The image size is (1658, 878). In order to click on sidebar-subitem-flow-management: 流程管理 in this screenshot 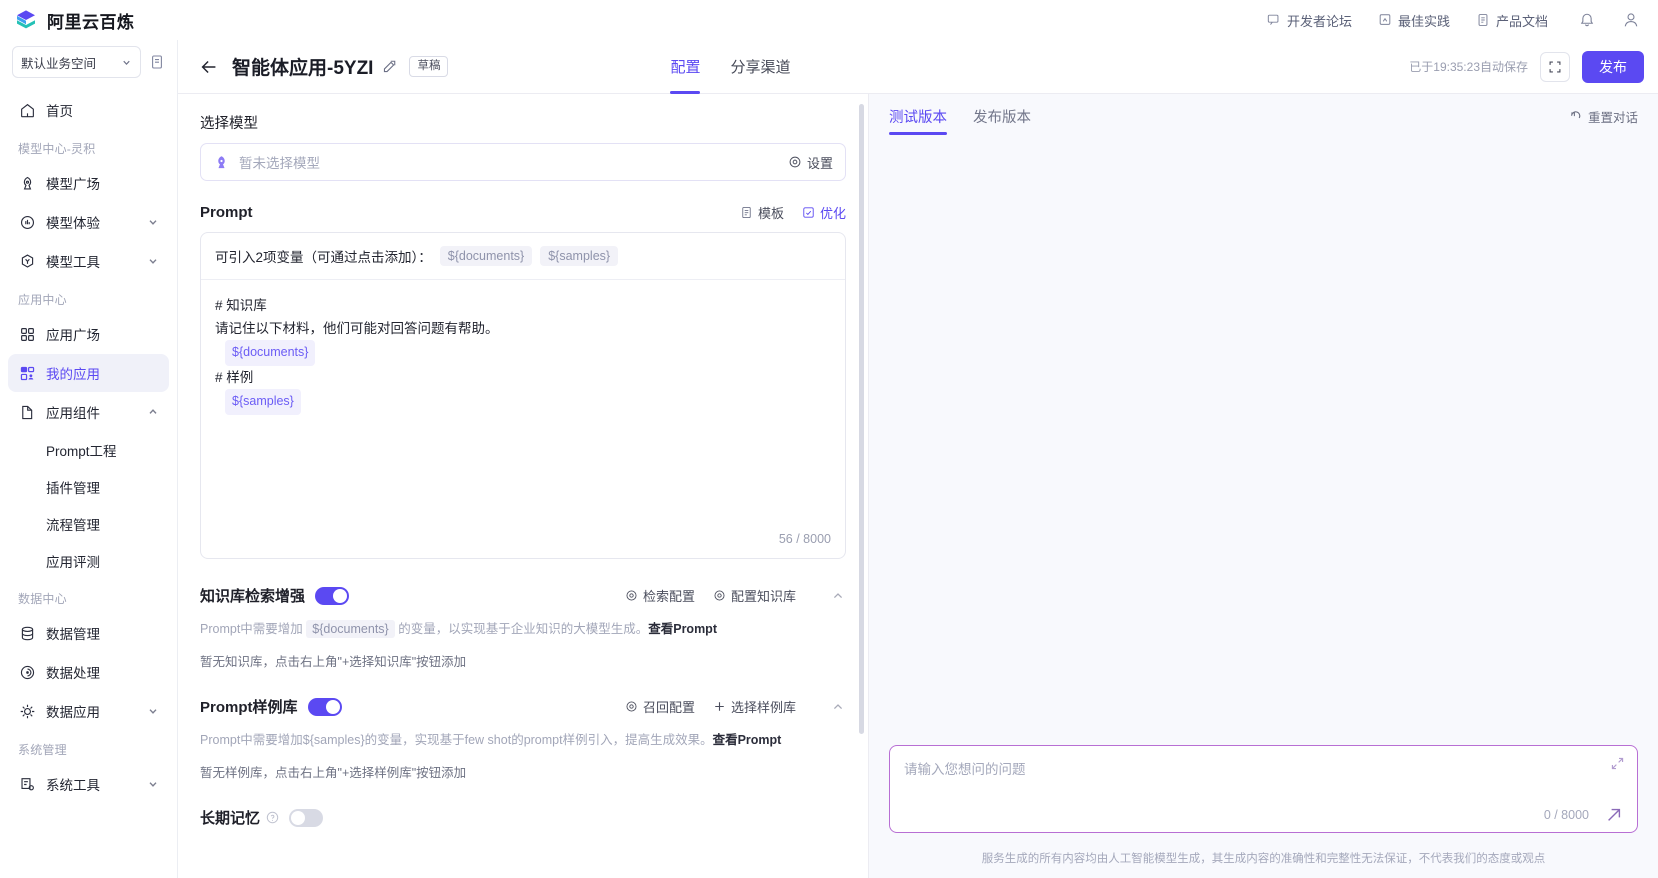, I will do `click(88, 524)`.